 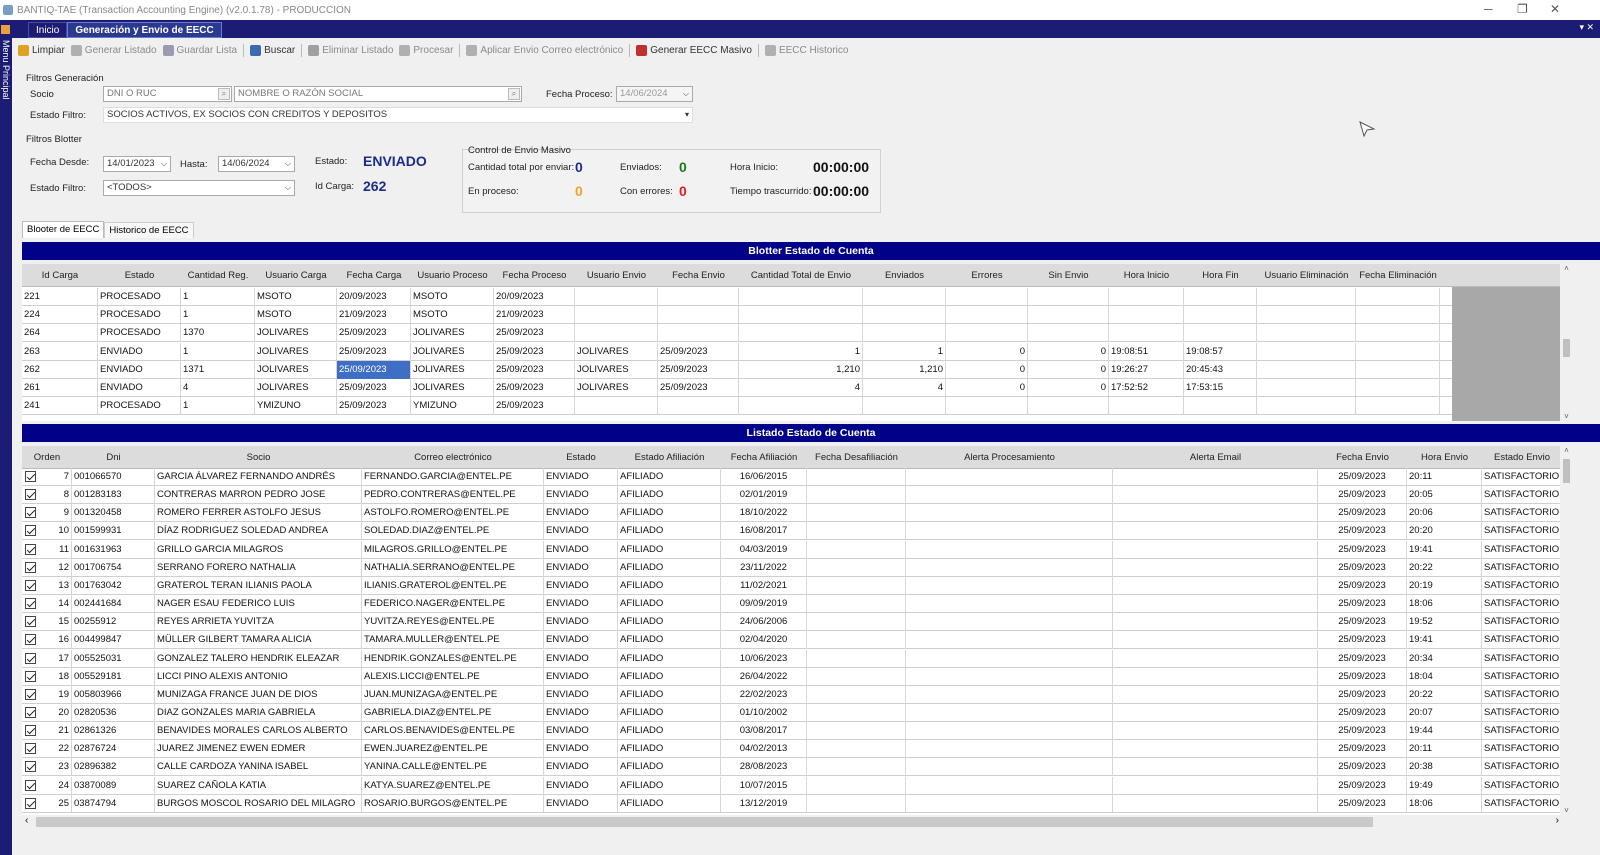 I want to click on listado-col-header: Alerta Email, so click(x=1215, y=457).